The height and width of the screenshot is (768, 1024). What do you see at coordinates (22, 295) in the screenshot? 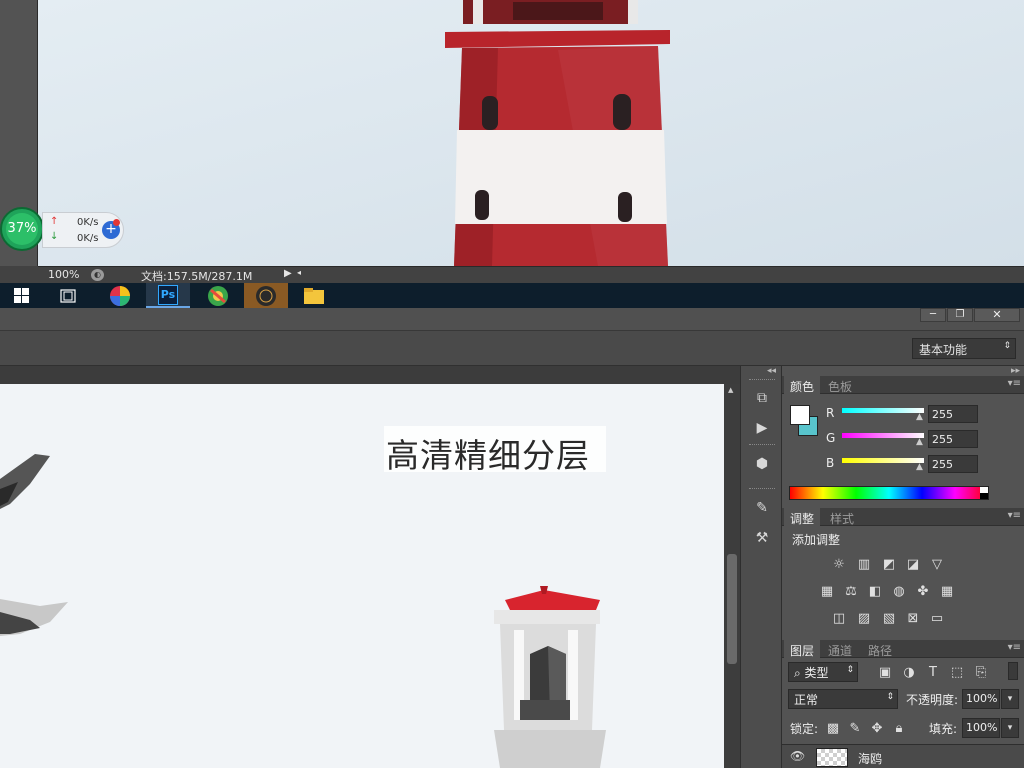
I see `windows-start-icon` at bounding box center [22, 295].